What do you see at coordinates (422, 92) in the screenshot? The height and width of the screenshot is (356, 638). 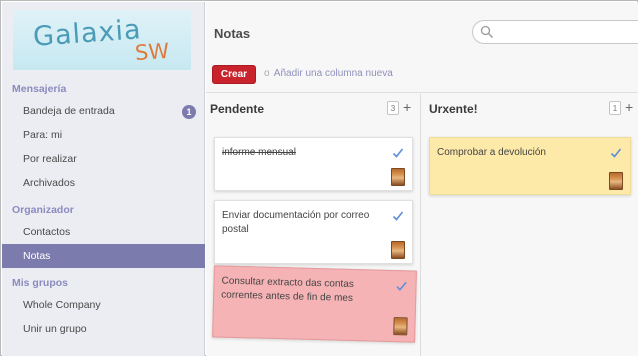 I see `toolbar-divider` at bounding box center [422, 92].